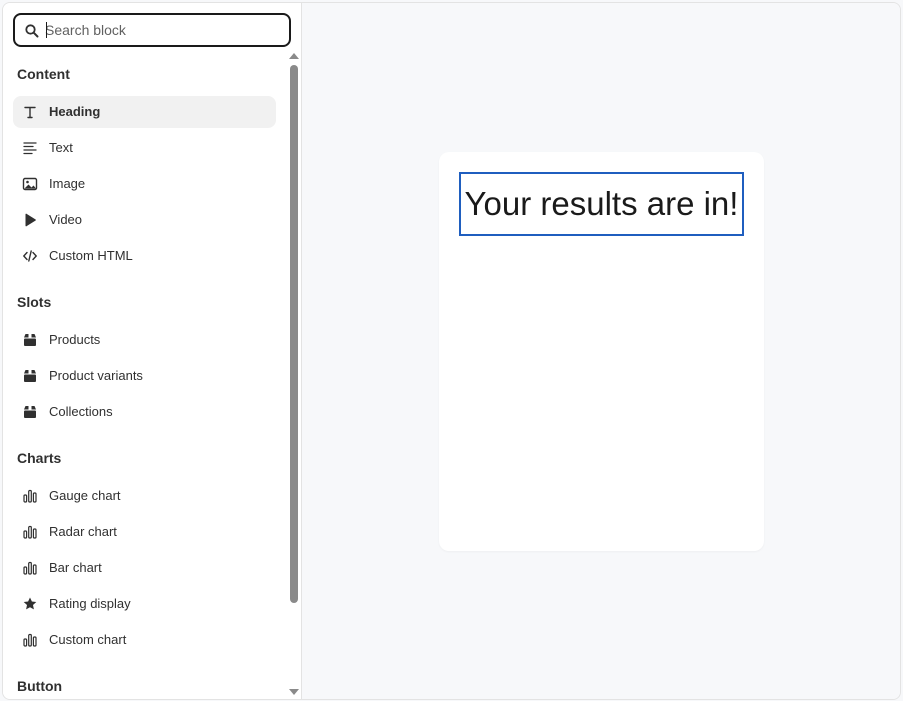  Describe the element at coordinates (144, 376) in the screenshot. I see `block-item-product-variants: Product variants` at that location.